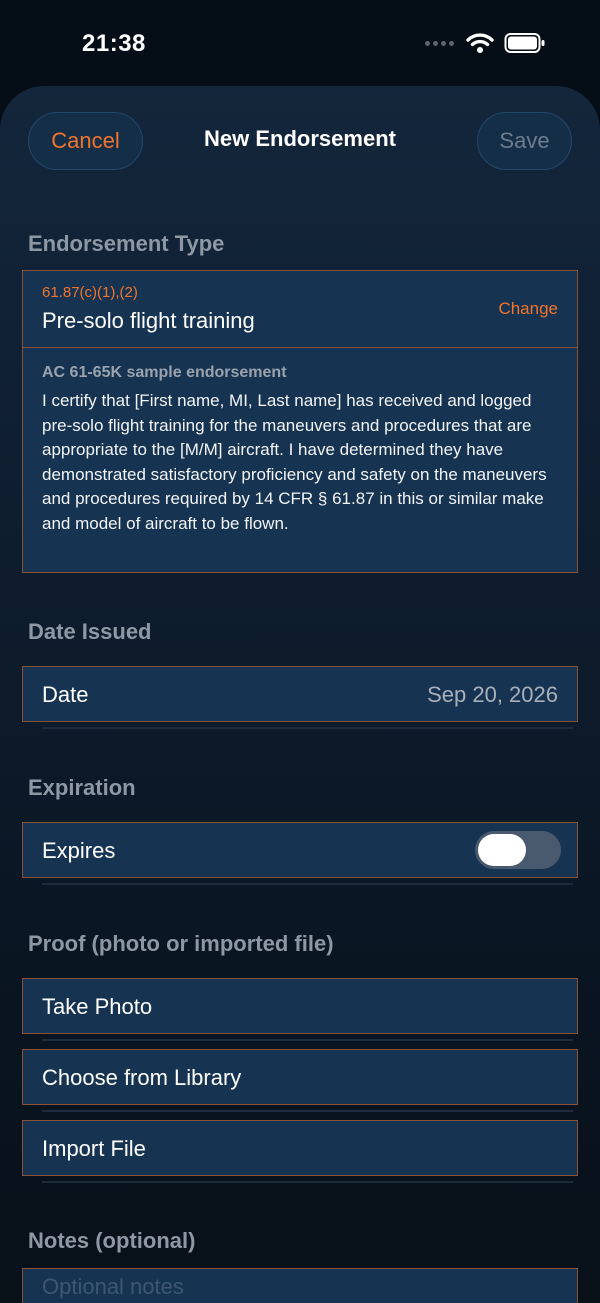 This screenshot has height=1303, width=600. I want to click on expires-toggle, so click(518, 850).